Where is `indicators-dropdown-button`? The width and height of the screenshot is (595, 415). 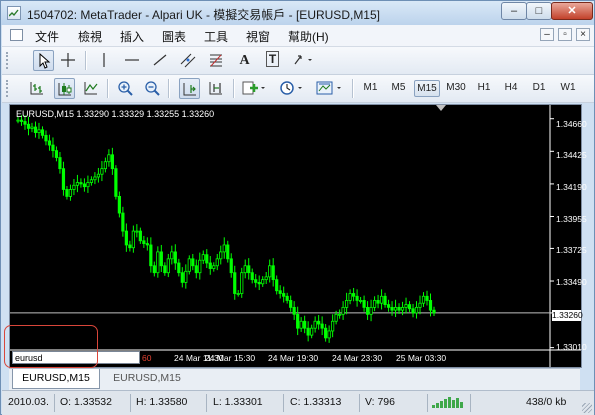
indicators-dropdown-button is located at coordinates (255, 88).